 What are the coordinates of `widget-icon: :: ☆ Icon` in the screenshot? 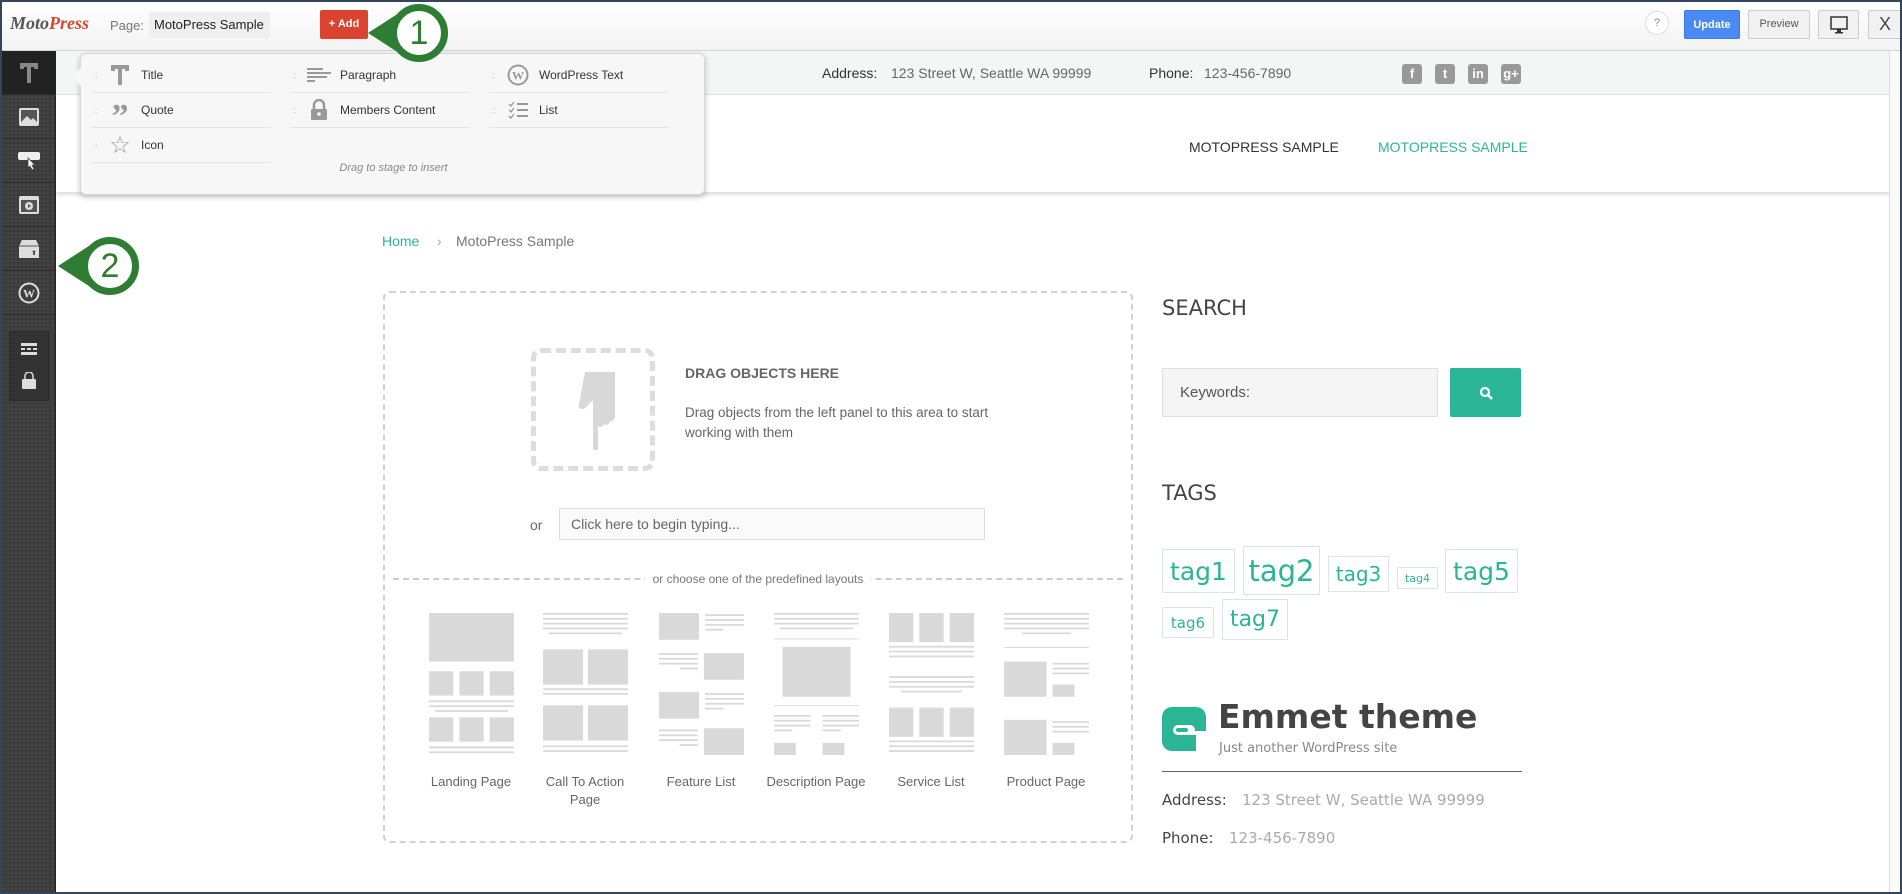 It's located at (181, 145).